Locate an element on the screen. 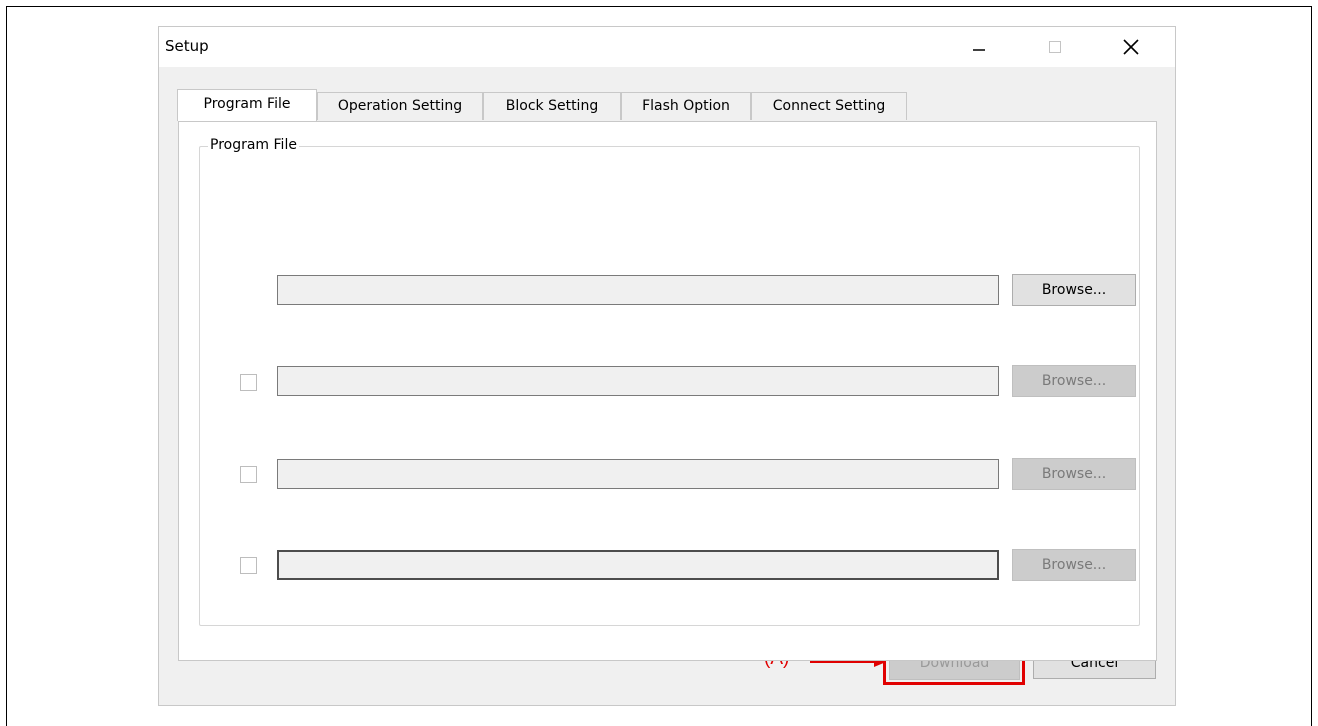 This screenshot has height=726, width=1318. tab-block-setting: Block Setting is located at coordinates (552, 106).